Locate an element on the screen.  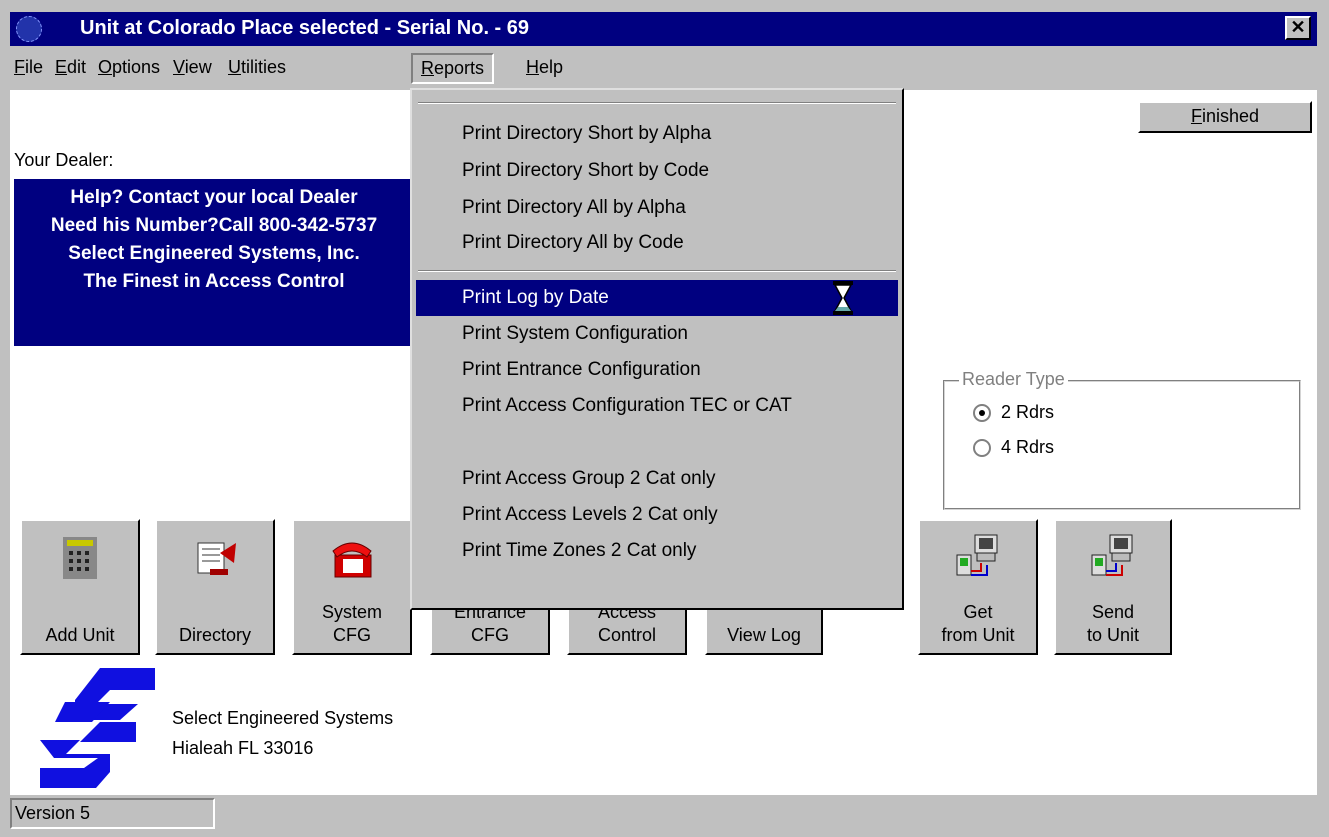
company-name: Select Engineered Systems is located at coordinates (283, 718).